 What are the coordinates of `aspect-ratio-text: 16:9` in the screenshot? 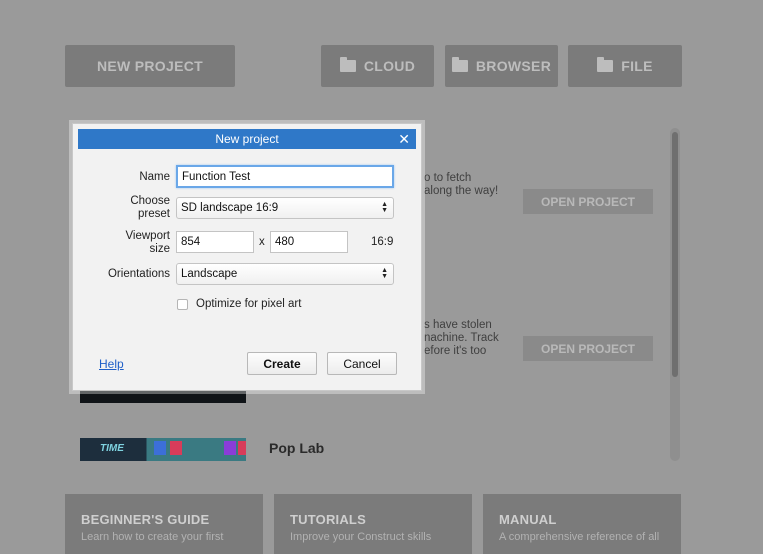 It's located at (382, 242).